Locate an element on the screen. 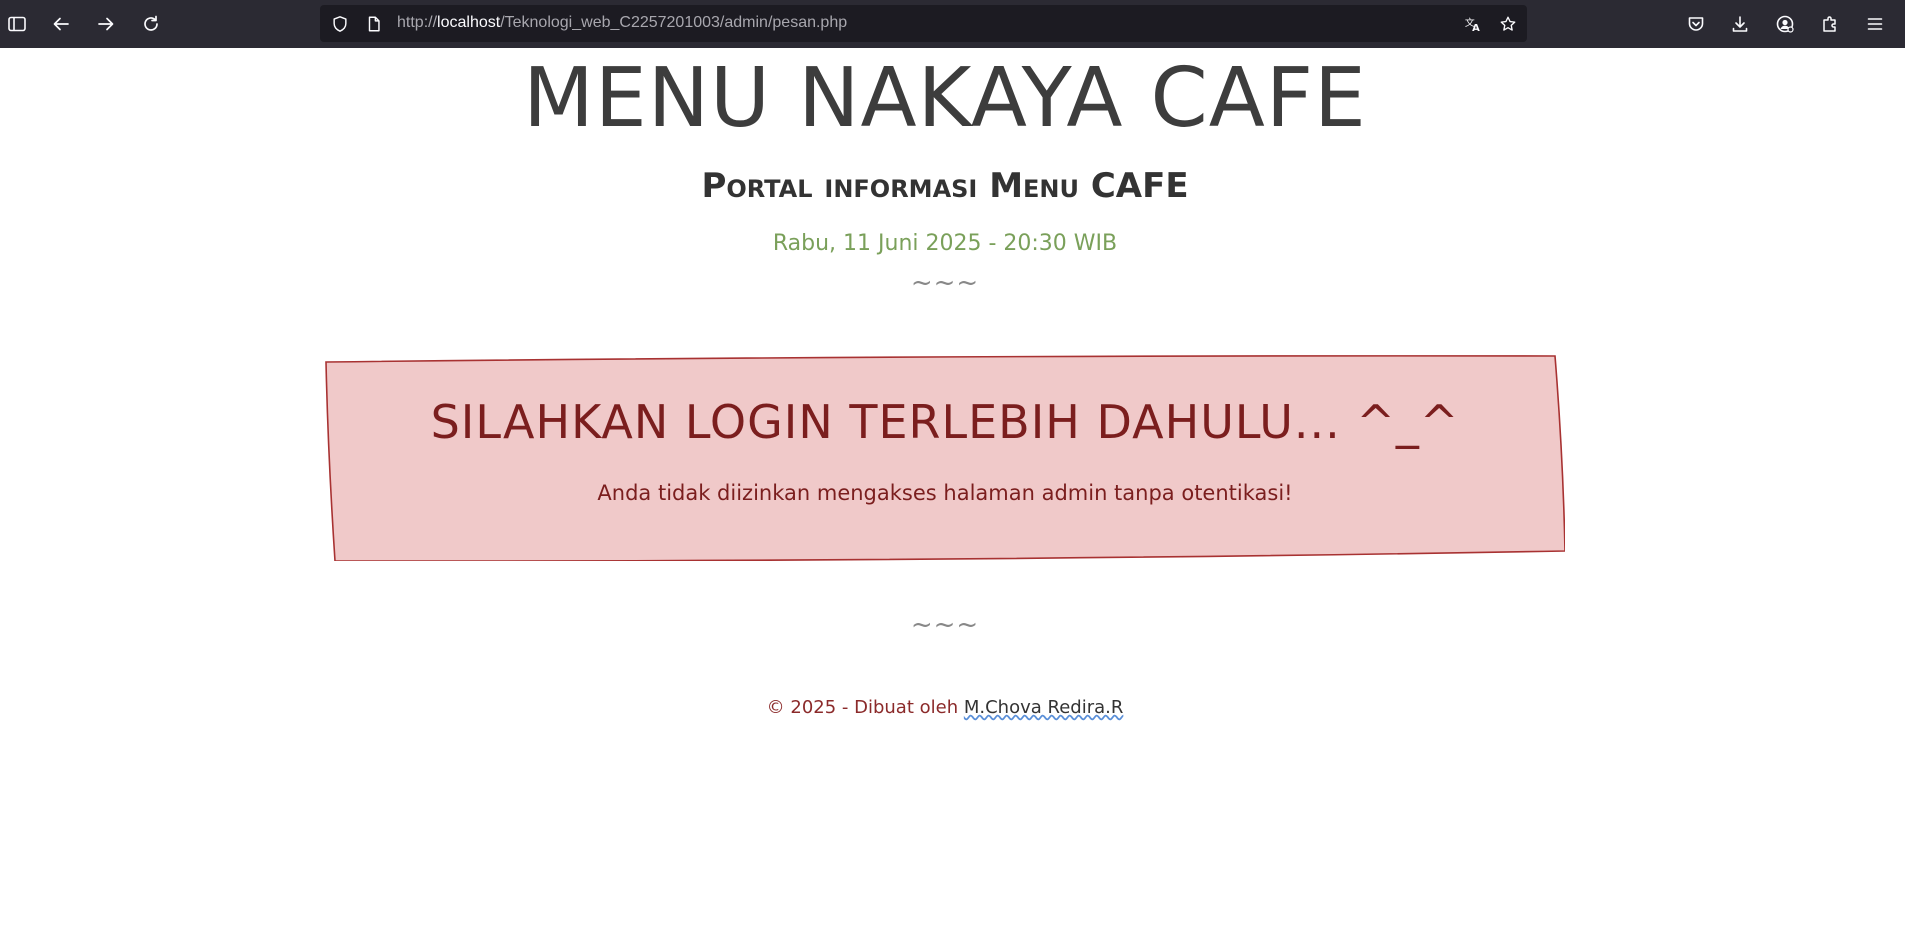 This screenshot has height=947, width=1905. pocket-icon is located at coordinates (1696, 24).